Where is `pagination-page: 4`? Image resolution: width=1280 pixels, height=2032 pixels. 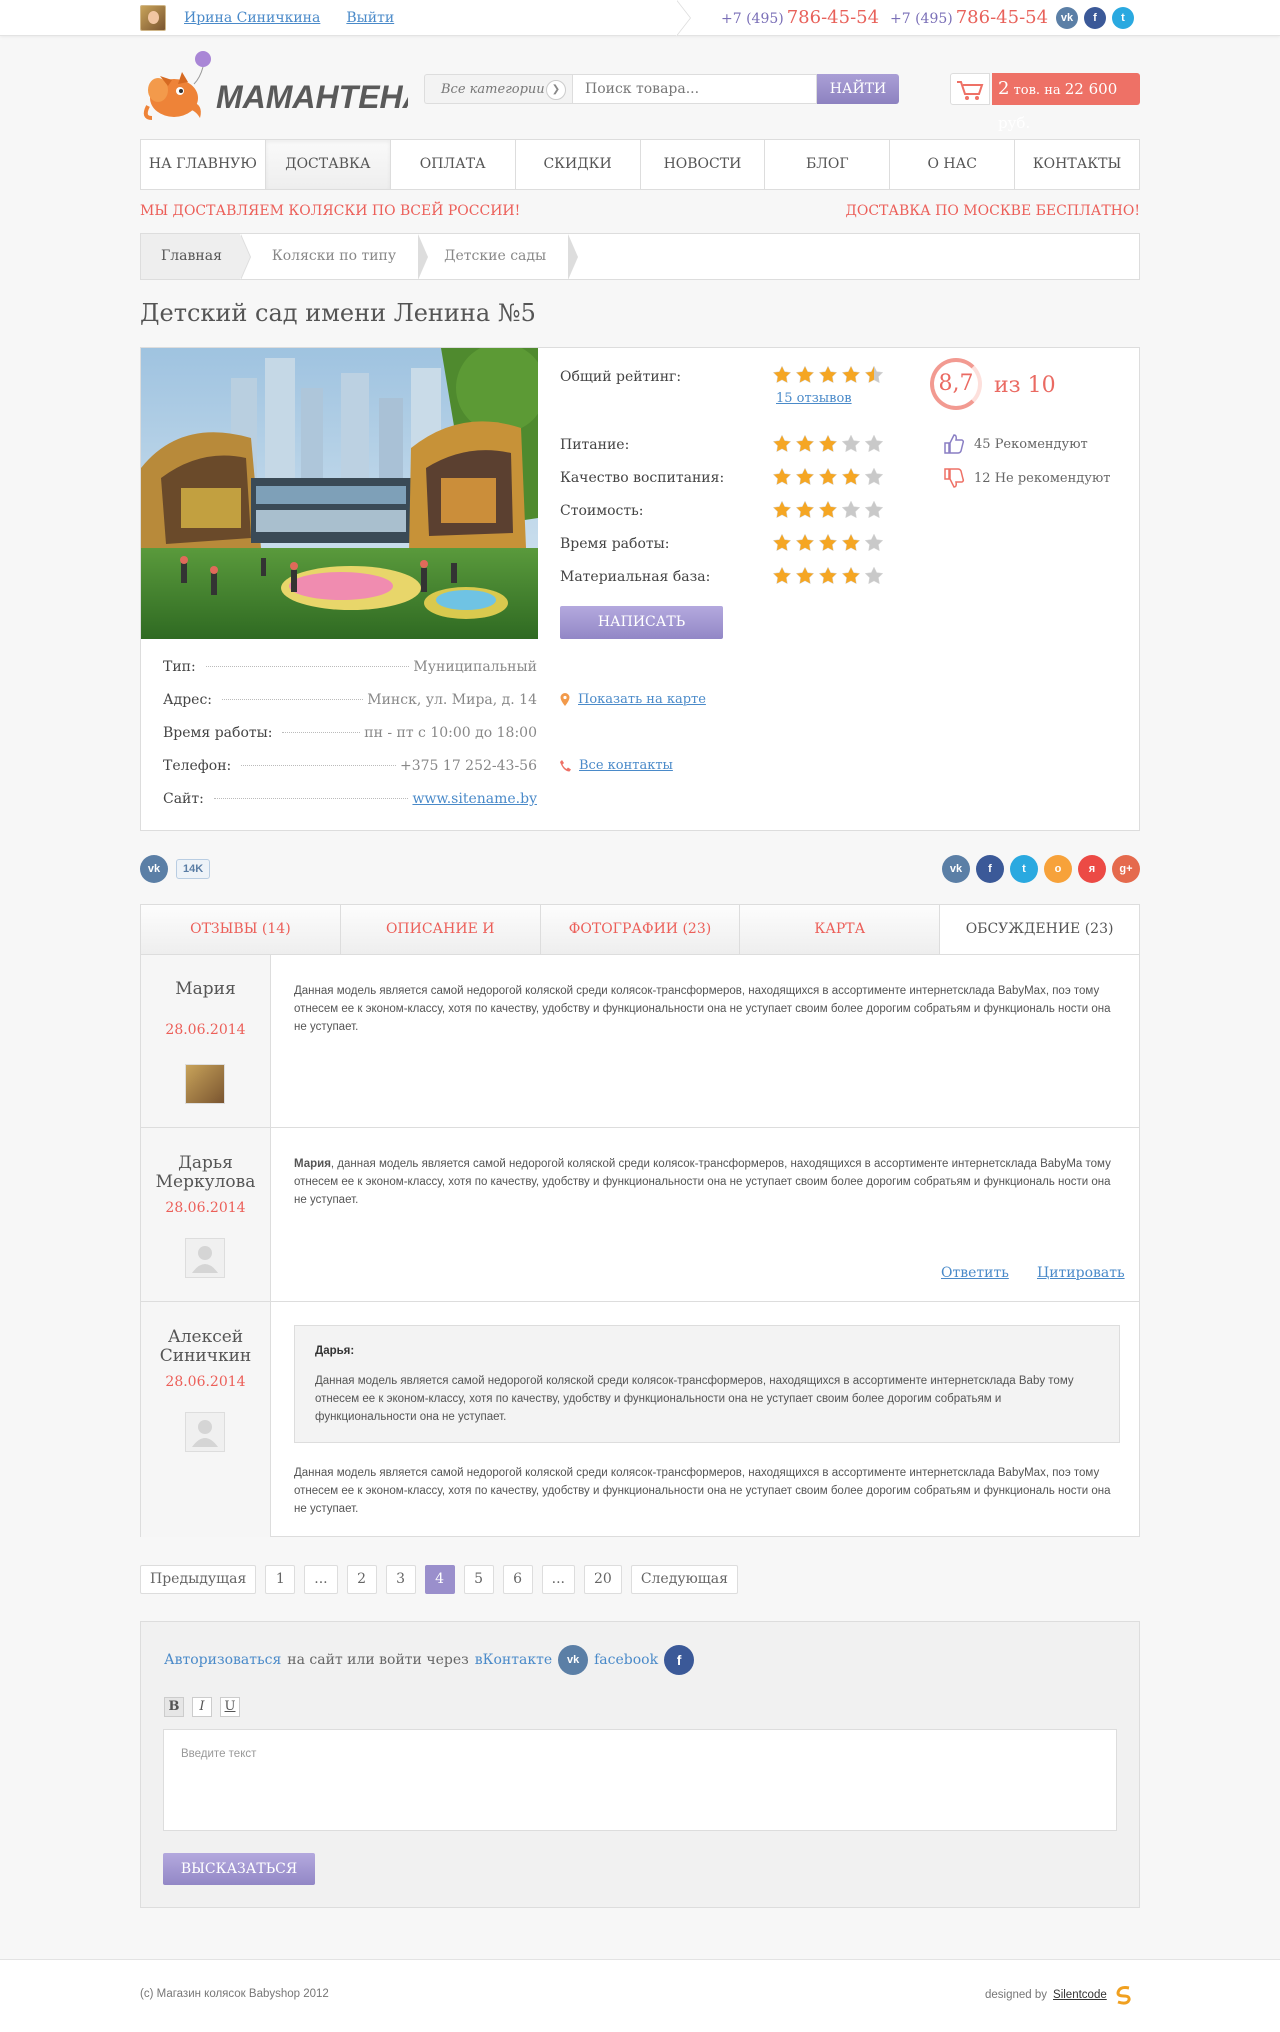 pagination-page: 4 is located at coordinates (439, 1579).